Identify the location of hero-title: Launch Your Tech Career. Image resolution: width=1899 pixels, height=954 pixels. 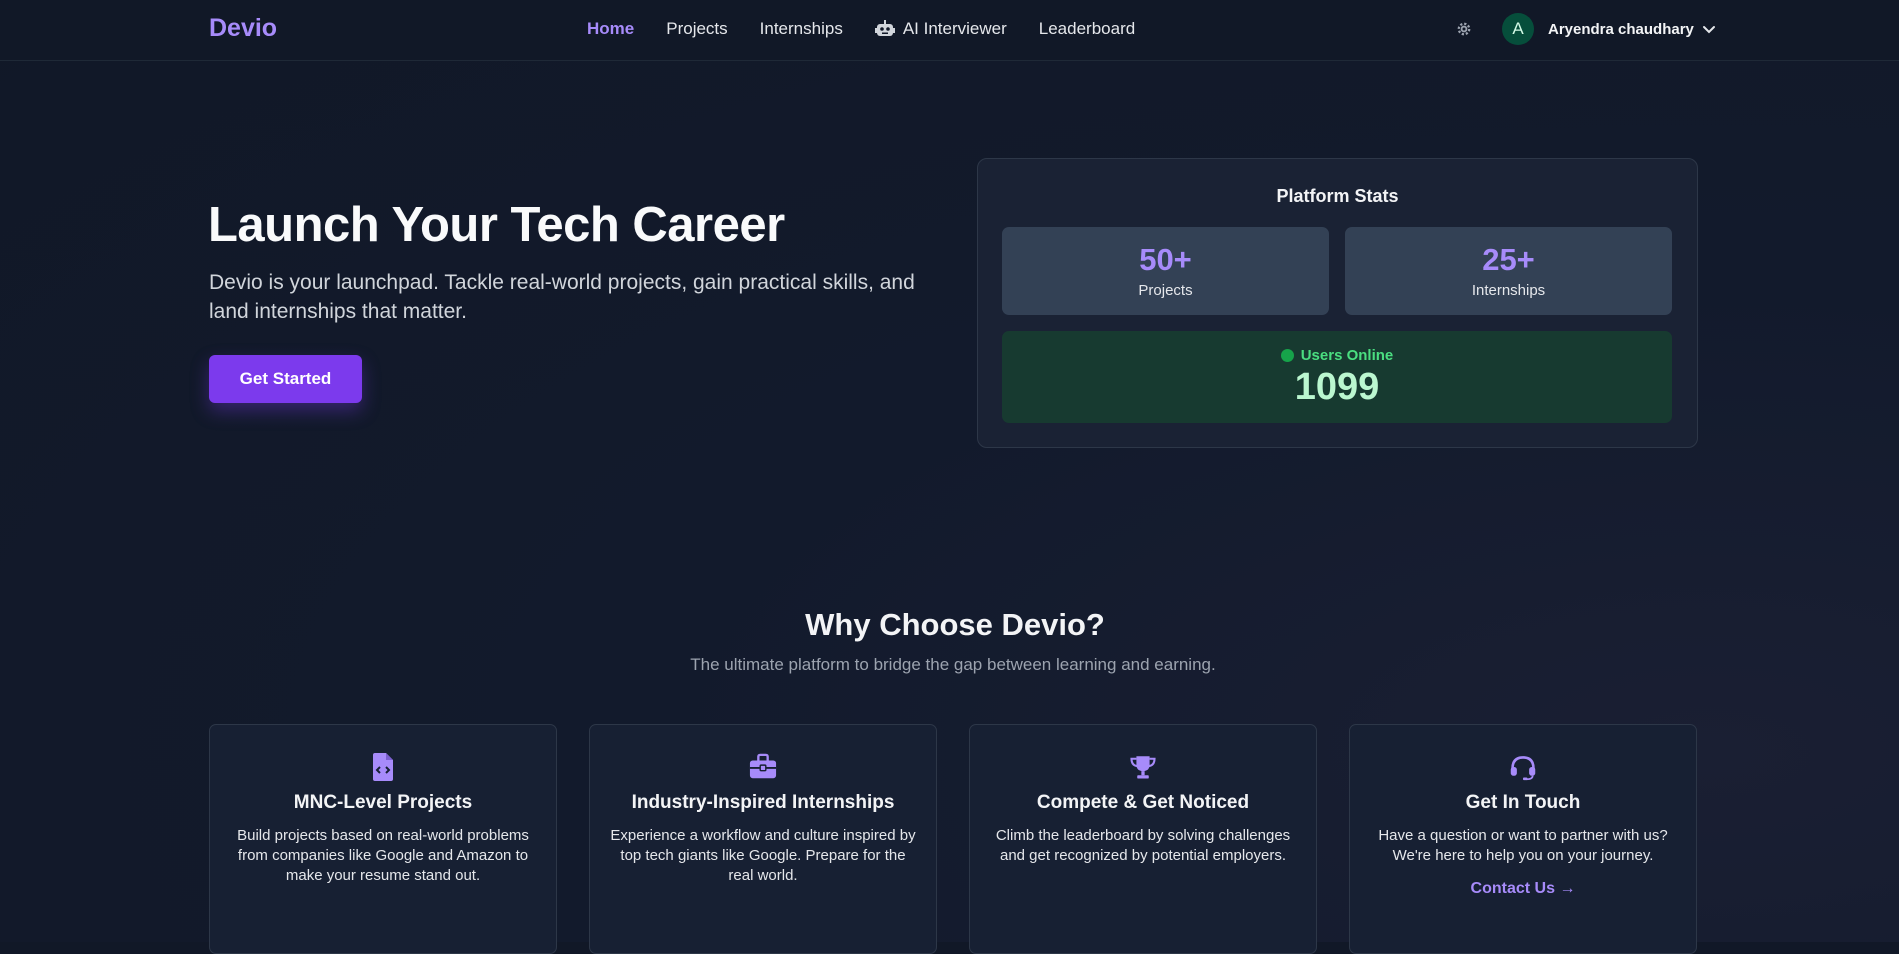
(496, 225).